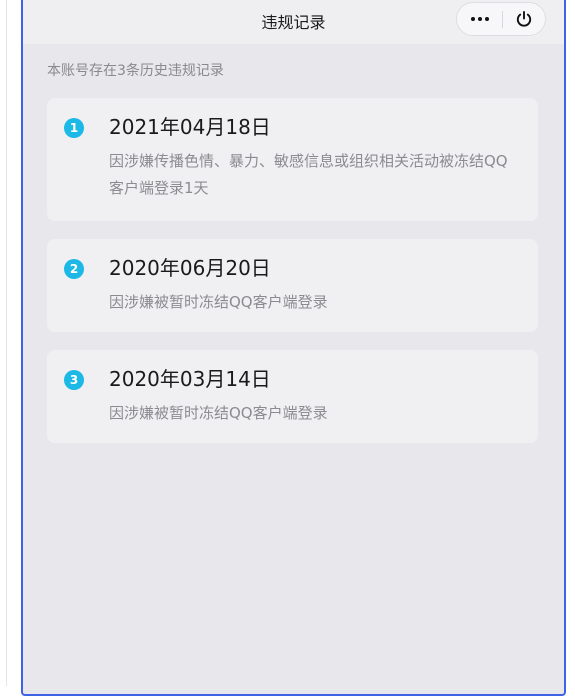  Describe the element at coordinates (190, 379) in the screenshot. I see `record-date: 2020年03月14日` at that location.